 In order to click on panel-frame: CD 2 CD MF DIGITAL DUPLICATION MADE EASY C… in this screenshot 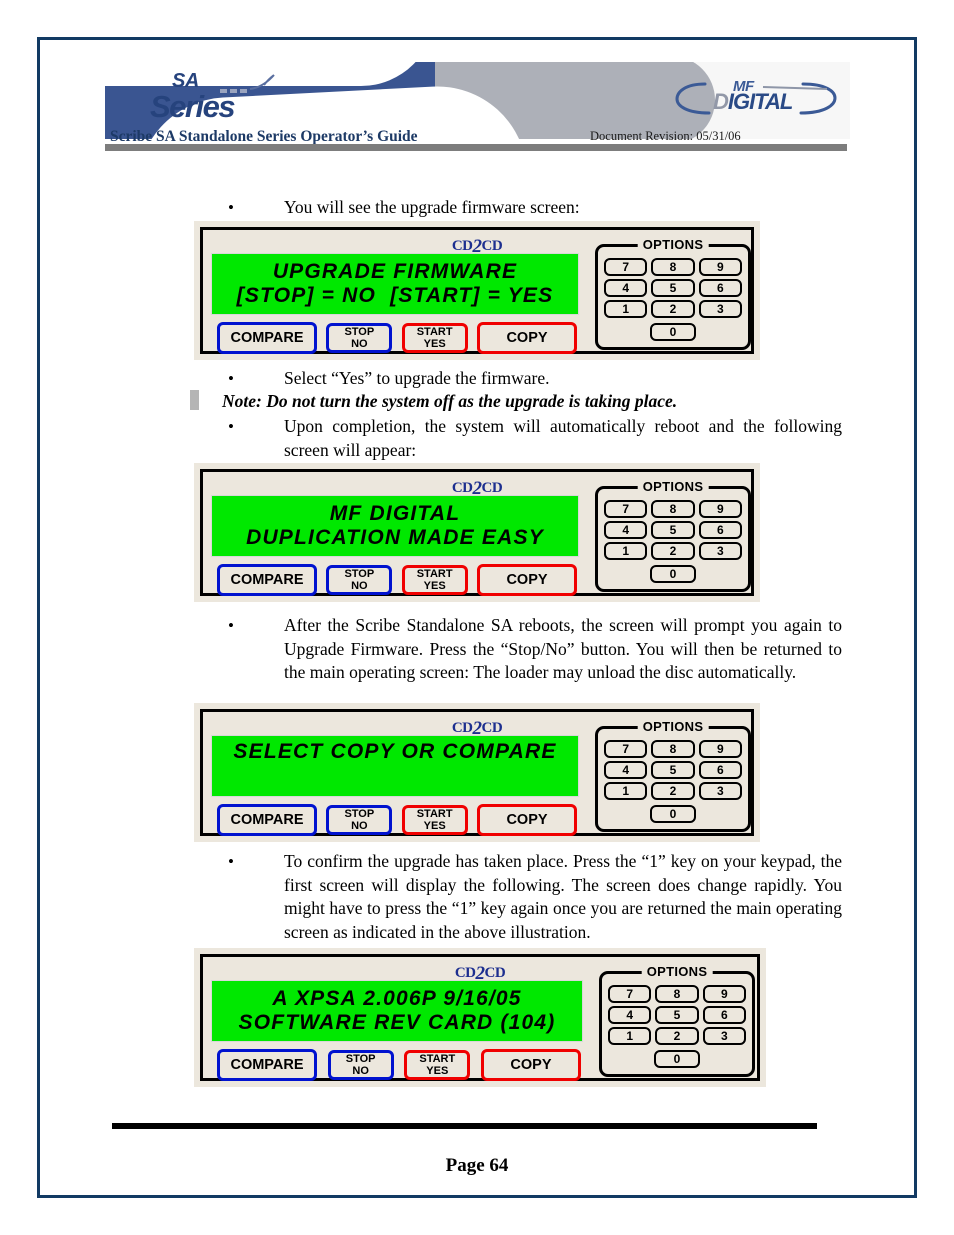, I will do `click(477, 532)`.